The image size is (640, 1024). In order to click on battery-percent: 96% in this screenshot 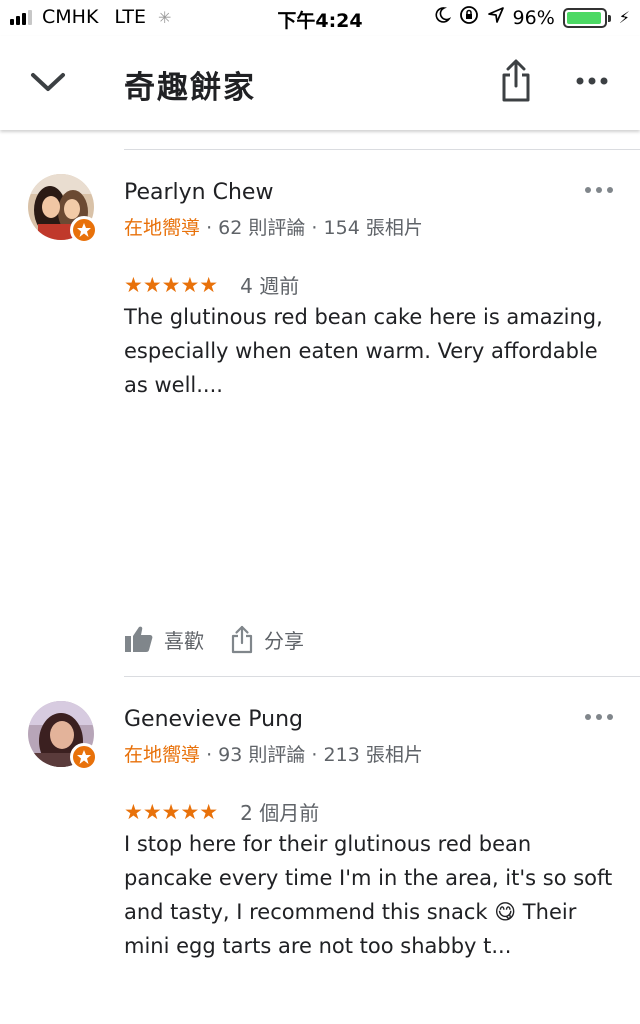, I will do `click(533, 17)`.